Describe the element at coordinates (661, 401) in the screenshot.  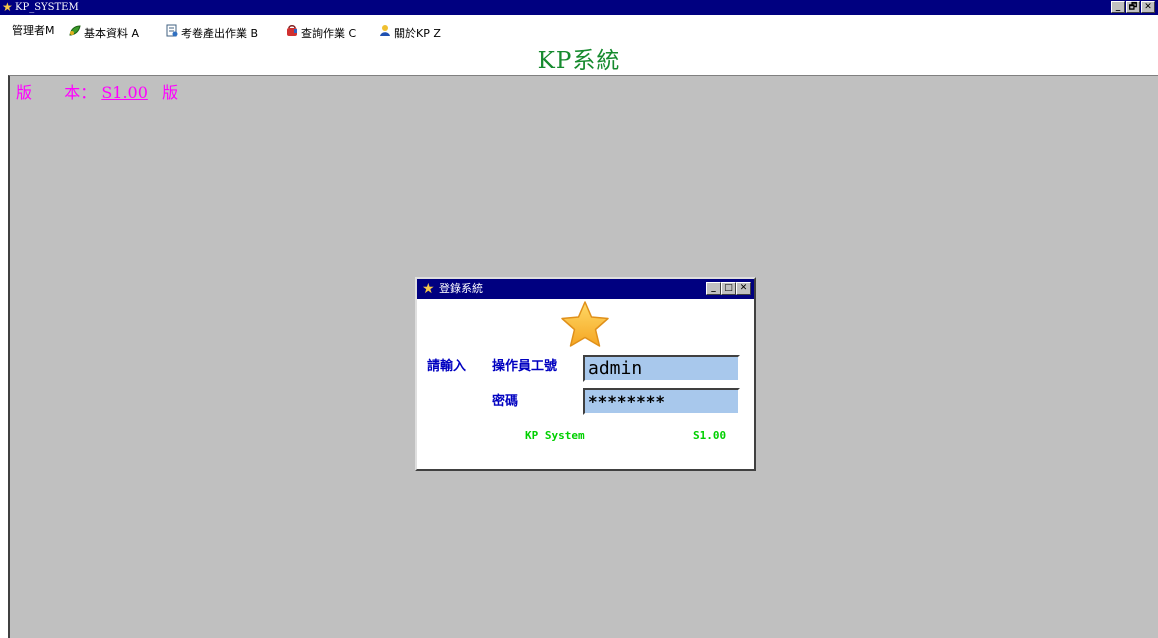
I see `password-input` at that location.